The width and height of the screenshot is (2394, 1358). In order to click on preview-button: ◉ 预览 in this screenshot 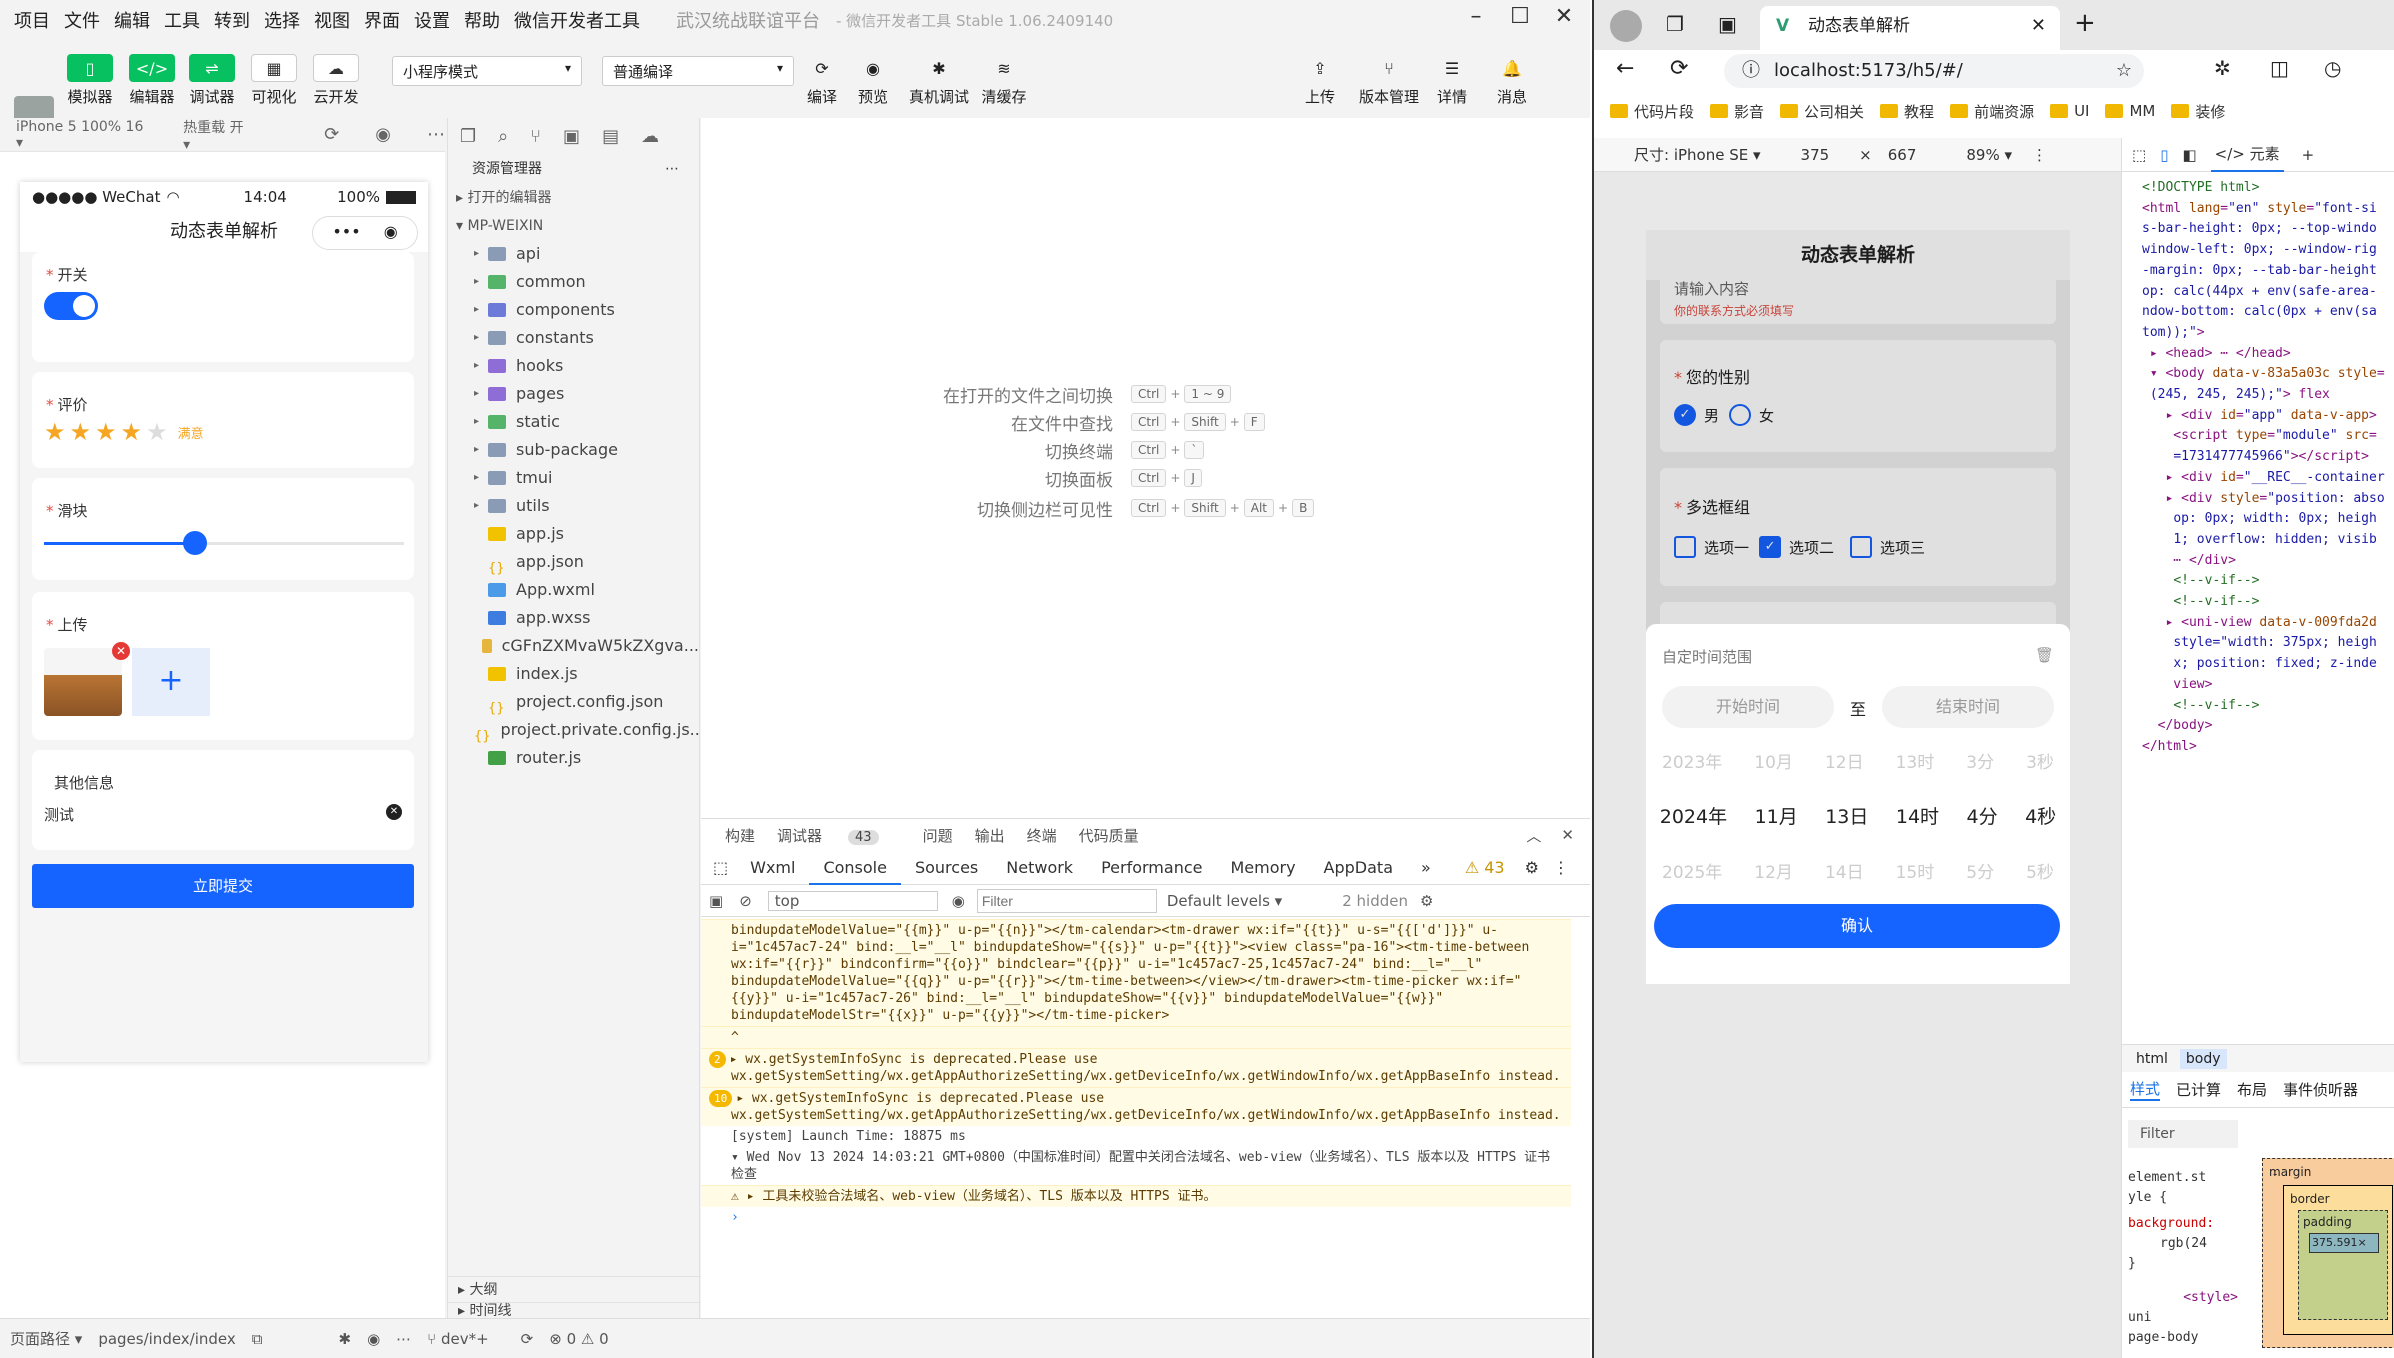, I will do `click(873, 80)`.